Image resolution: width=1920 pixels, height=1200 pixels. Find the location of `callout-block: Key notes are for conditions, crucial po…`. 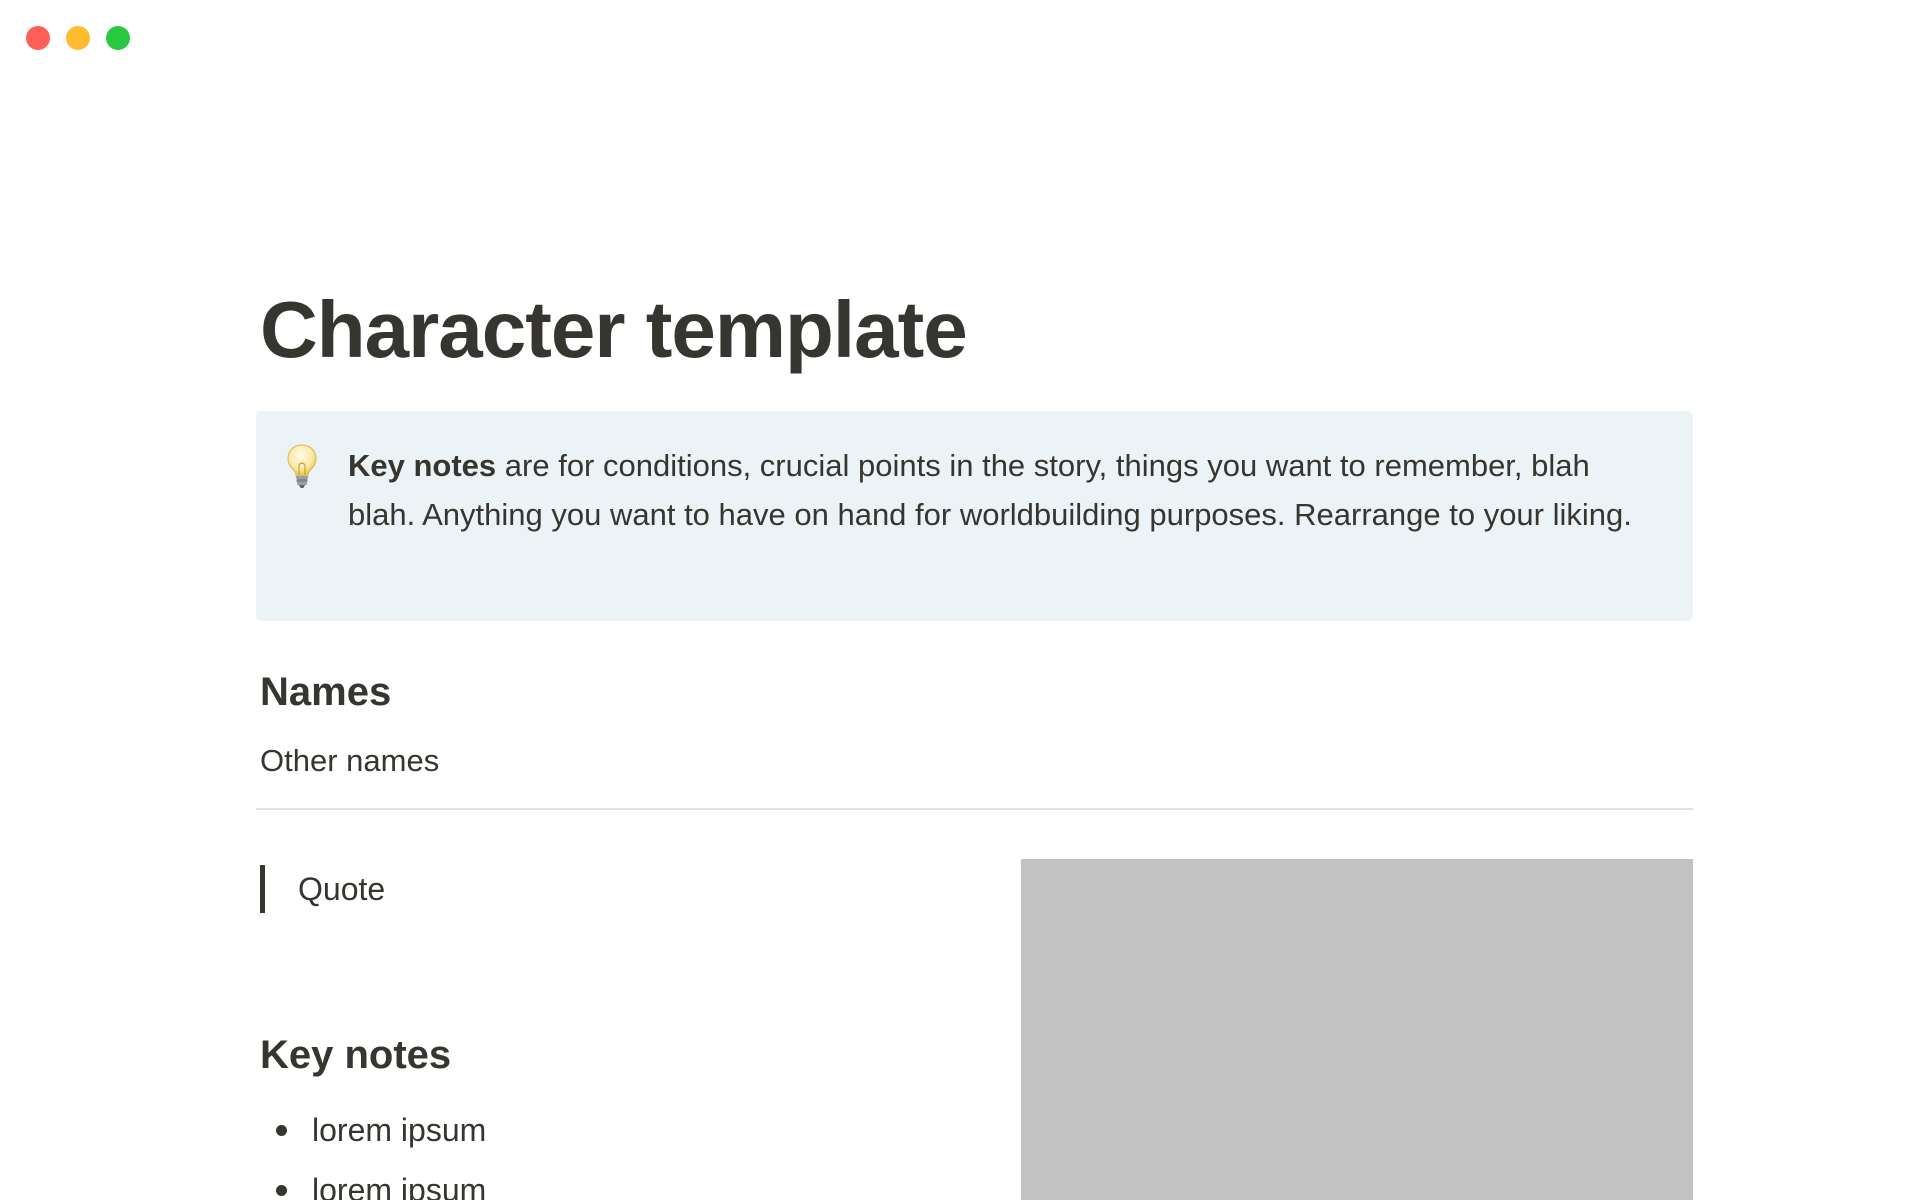

callout-block: Key notes are for conditions, crucial po… is located at coordinates (974, 516).